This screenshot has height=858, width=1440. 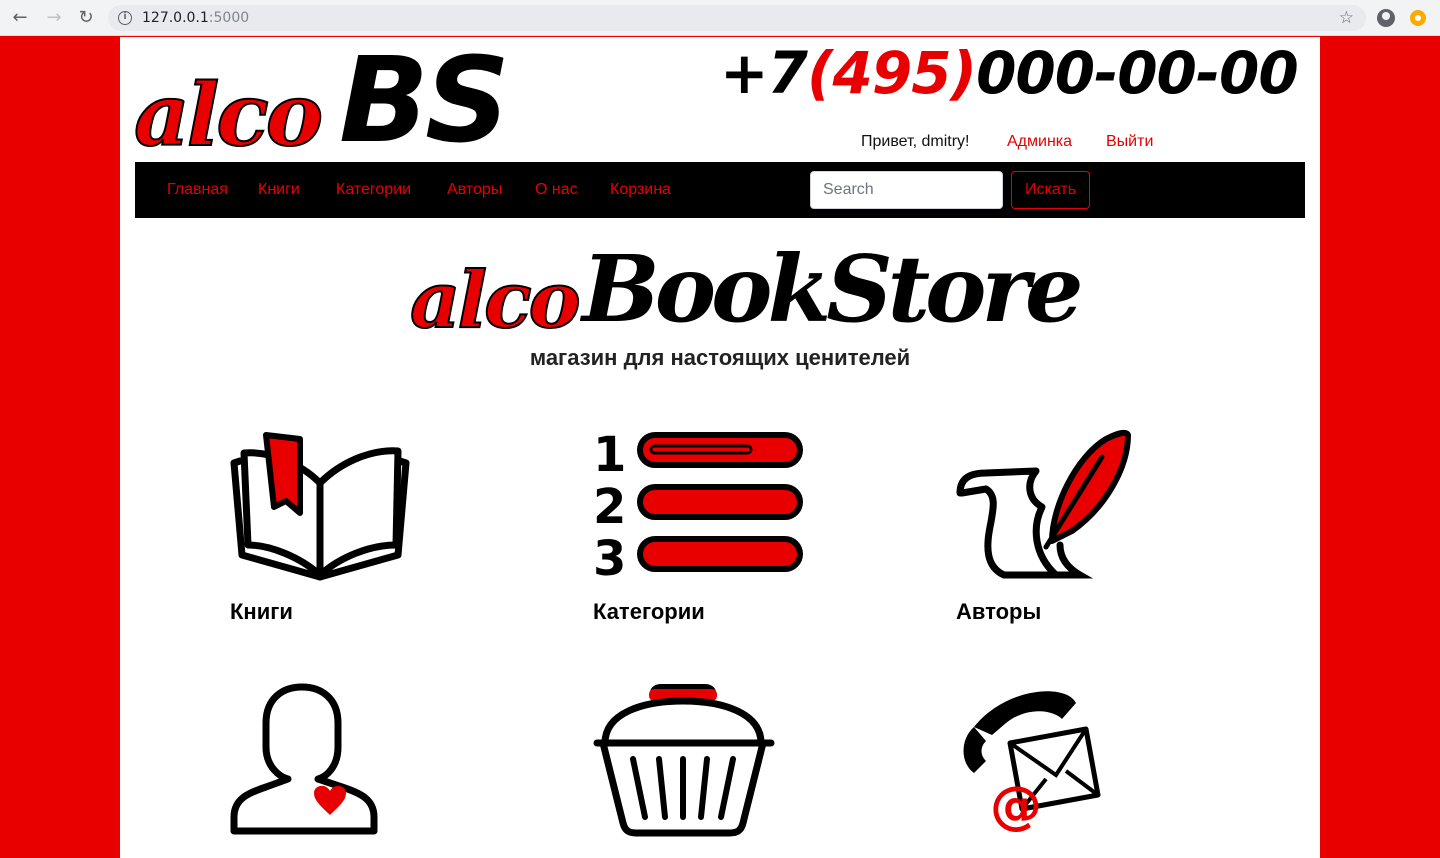 What do you see at coordinates (556, 190) in the screenshot?
I see `nav-about: О нас` at bounding box center [556, 190].